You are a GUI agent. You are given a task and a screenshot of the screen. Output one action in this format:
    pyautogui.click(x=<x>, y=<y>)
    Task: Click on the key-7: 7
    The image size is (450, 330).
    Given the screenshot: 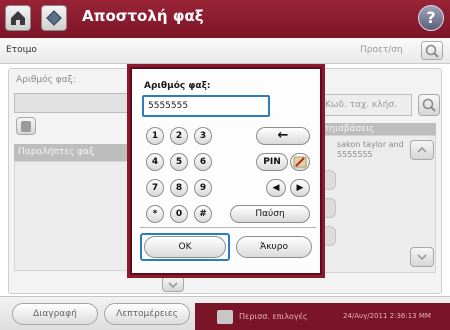 What is the action you would take?
    pyautogui.click(x=155, y=188)
    